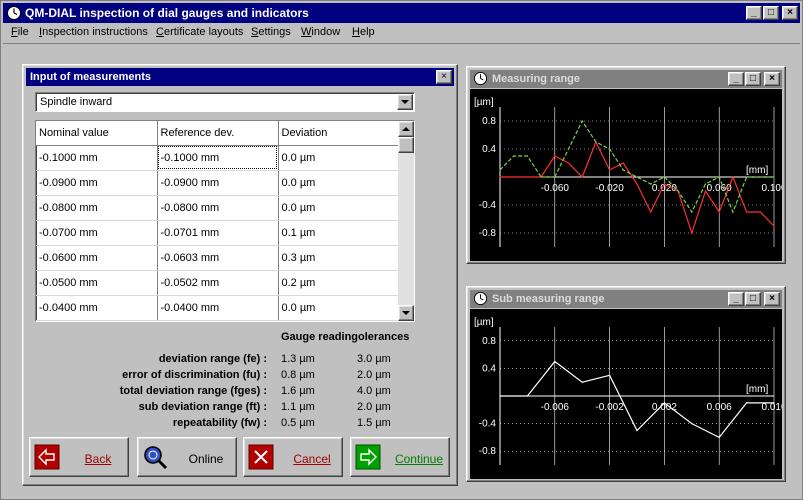  I want to click on deviation-cell: 0.1 µm, so click(339, 233).